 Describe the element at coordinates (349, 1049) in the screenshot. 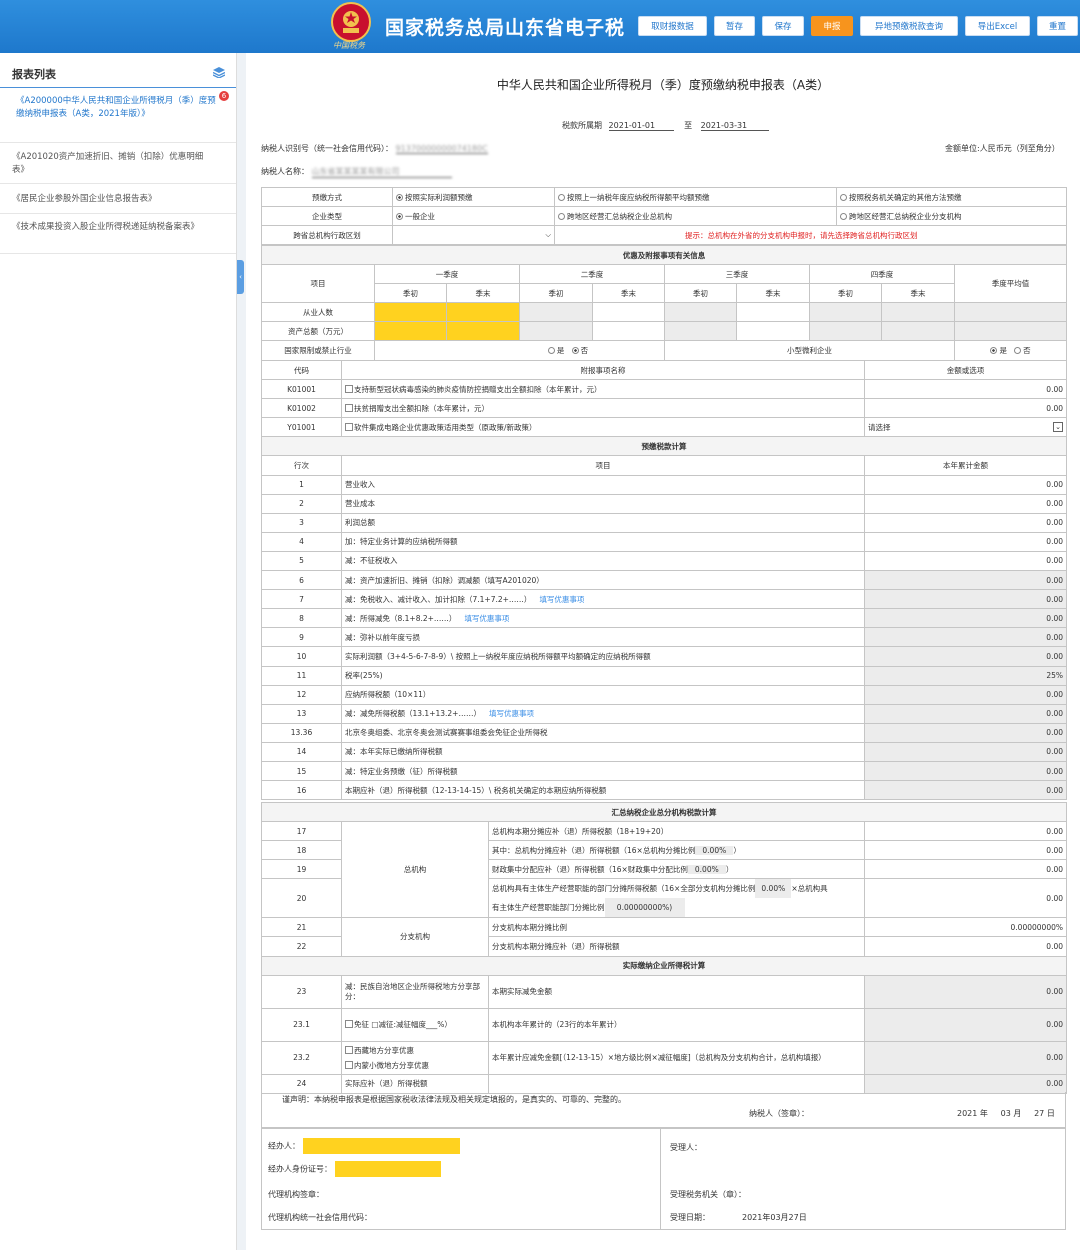

I see `tibet-checkbox` at that location.